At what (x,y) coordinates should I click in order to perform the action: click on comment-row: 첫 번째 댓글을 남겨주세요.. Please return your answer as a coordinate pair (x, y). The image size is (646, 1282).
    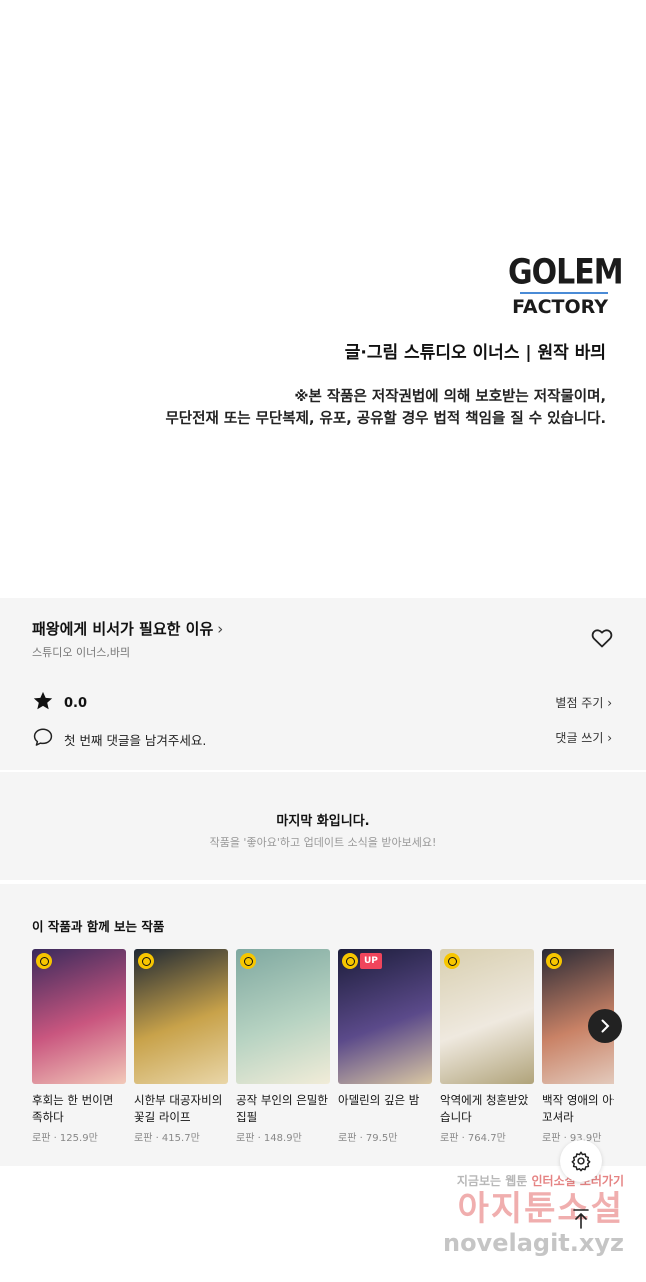
    Looking at the image, I should click on (119, 739).